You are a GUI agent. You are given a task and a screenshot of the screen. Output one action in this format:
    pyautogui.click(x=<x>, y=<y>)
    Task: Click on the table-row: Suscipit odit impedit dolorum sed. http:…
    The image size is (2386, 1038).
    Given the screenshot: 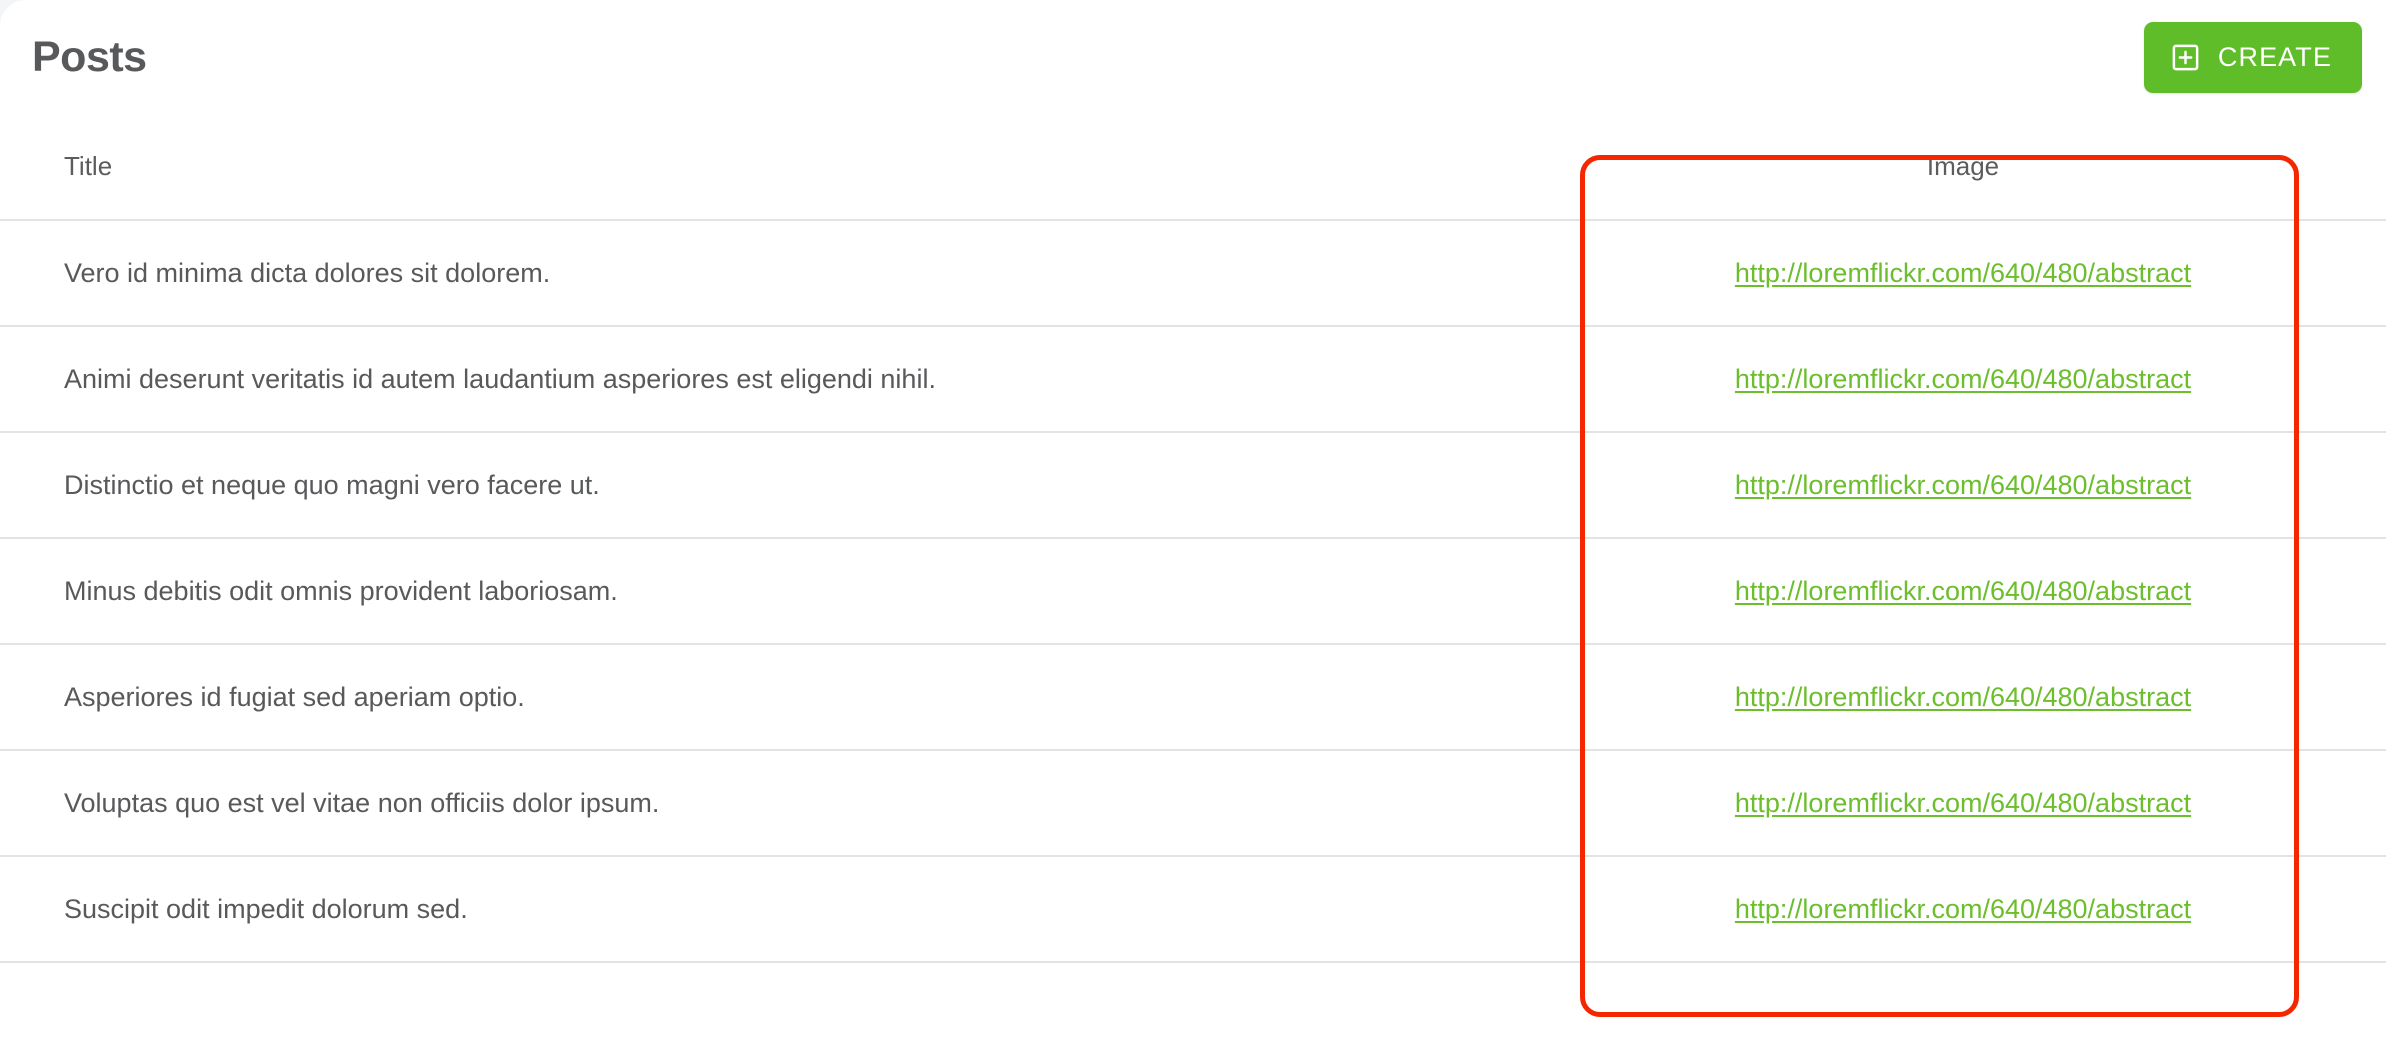 What is the action you would take?
    pyautogui.click(x=1193, y=909)
    